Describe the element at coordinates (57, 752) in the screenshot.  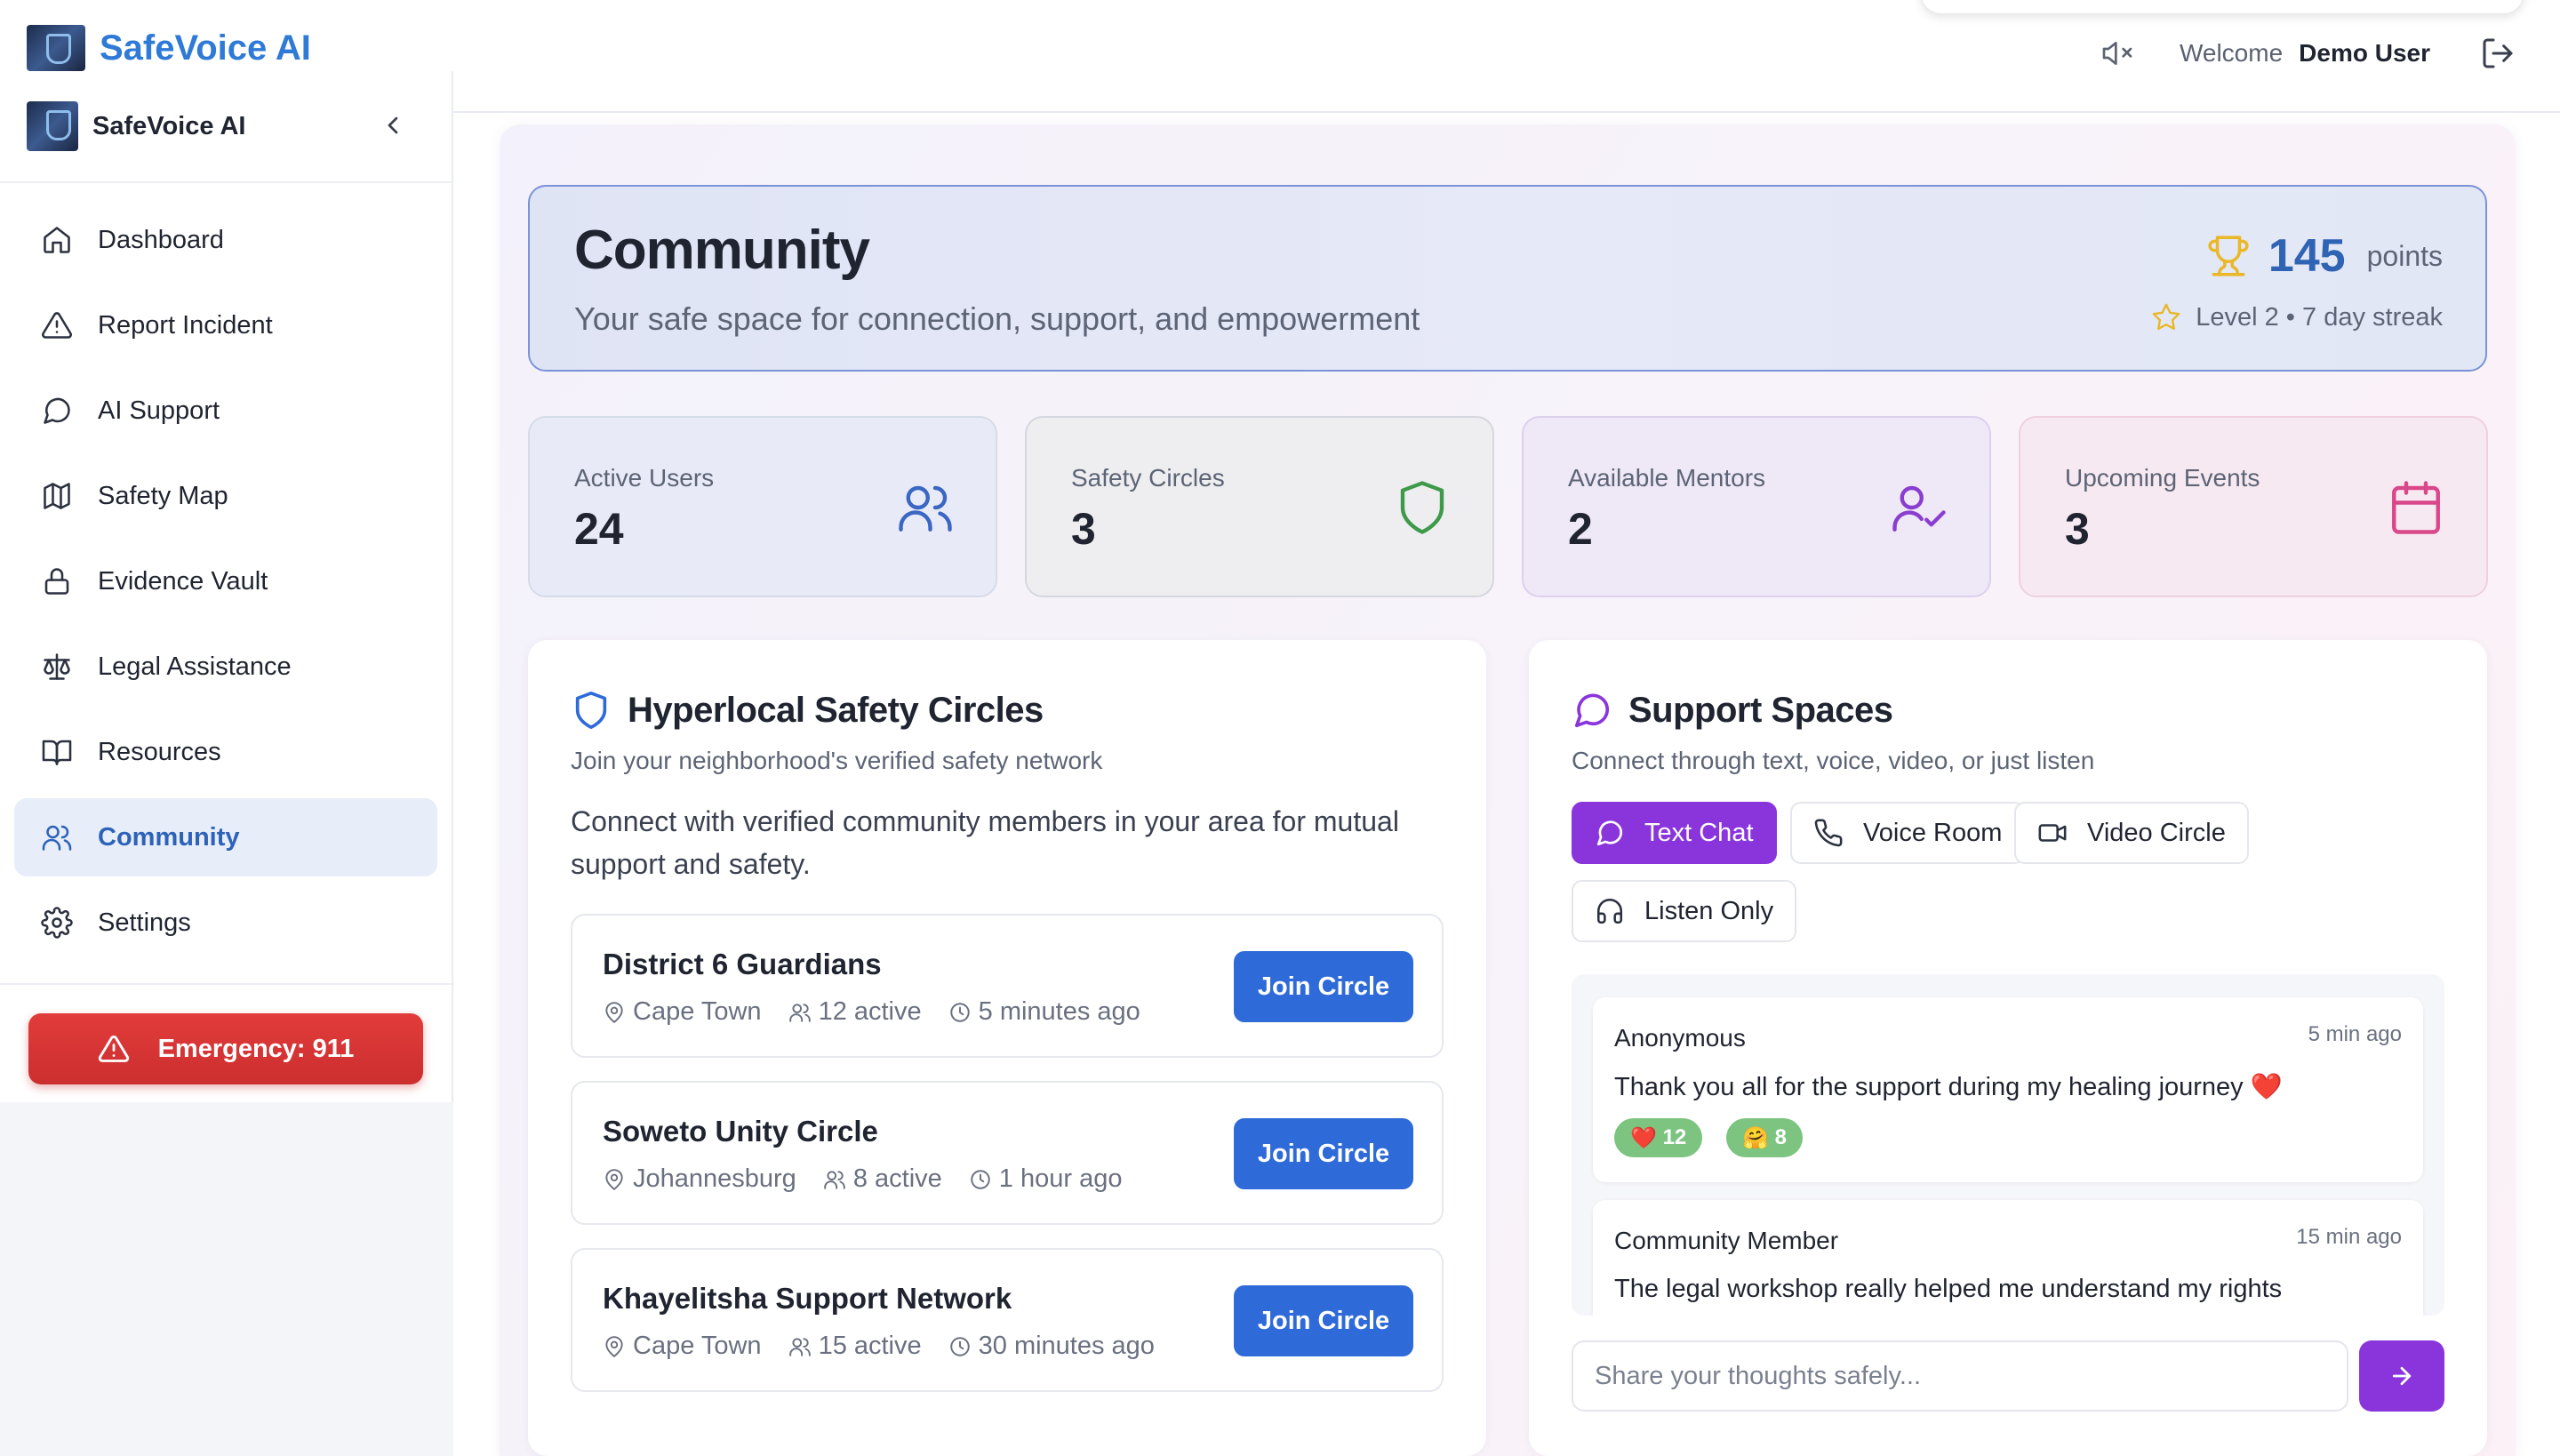
I see `book-icon` at that location.